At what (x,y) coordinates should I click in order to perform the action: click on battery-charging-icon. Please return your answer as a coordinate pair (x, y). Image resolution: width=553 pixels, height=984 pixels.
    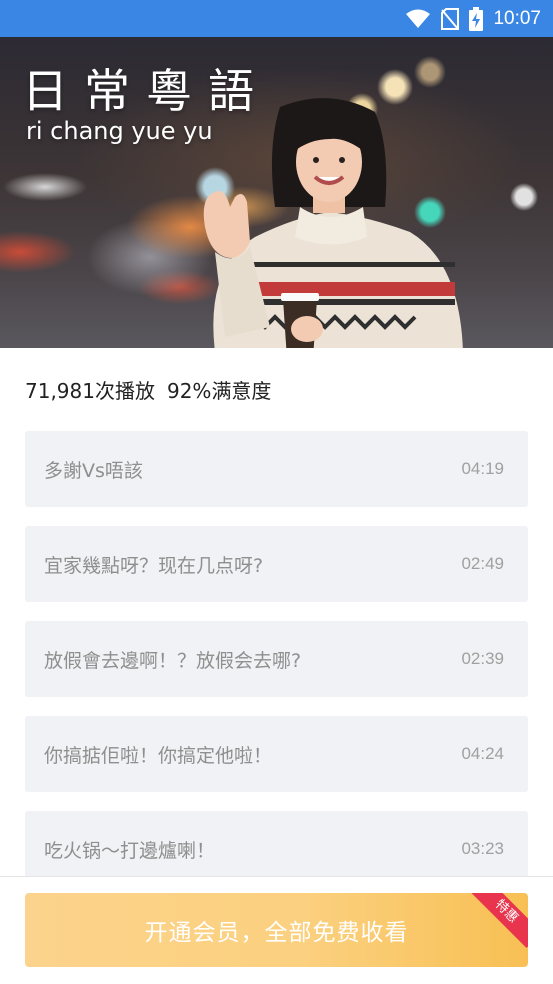
    Looking at the image, I should click on (476, 18).